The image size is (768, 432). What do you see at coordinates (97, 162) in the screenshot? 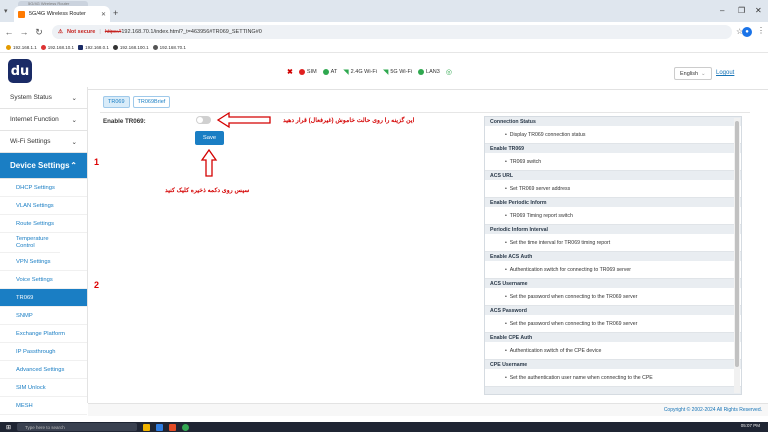
I see `annotation-number-1: 1` at bounding box center [97, 162].